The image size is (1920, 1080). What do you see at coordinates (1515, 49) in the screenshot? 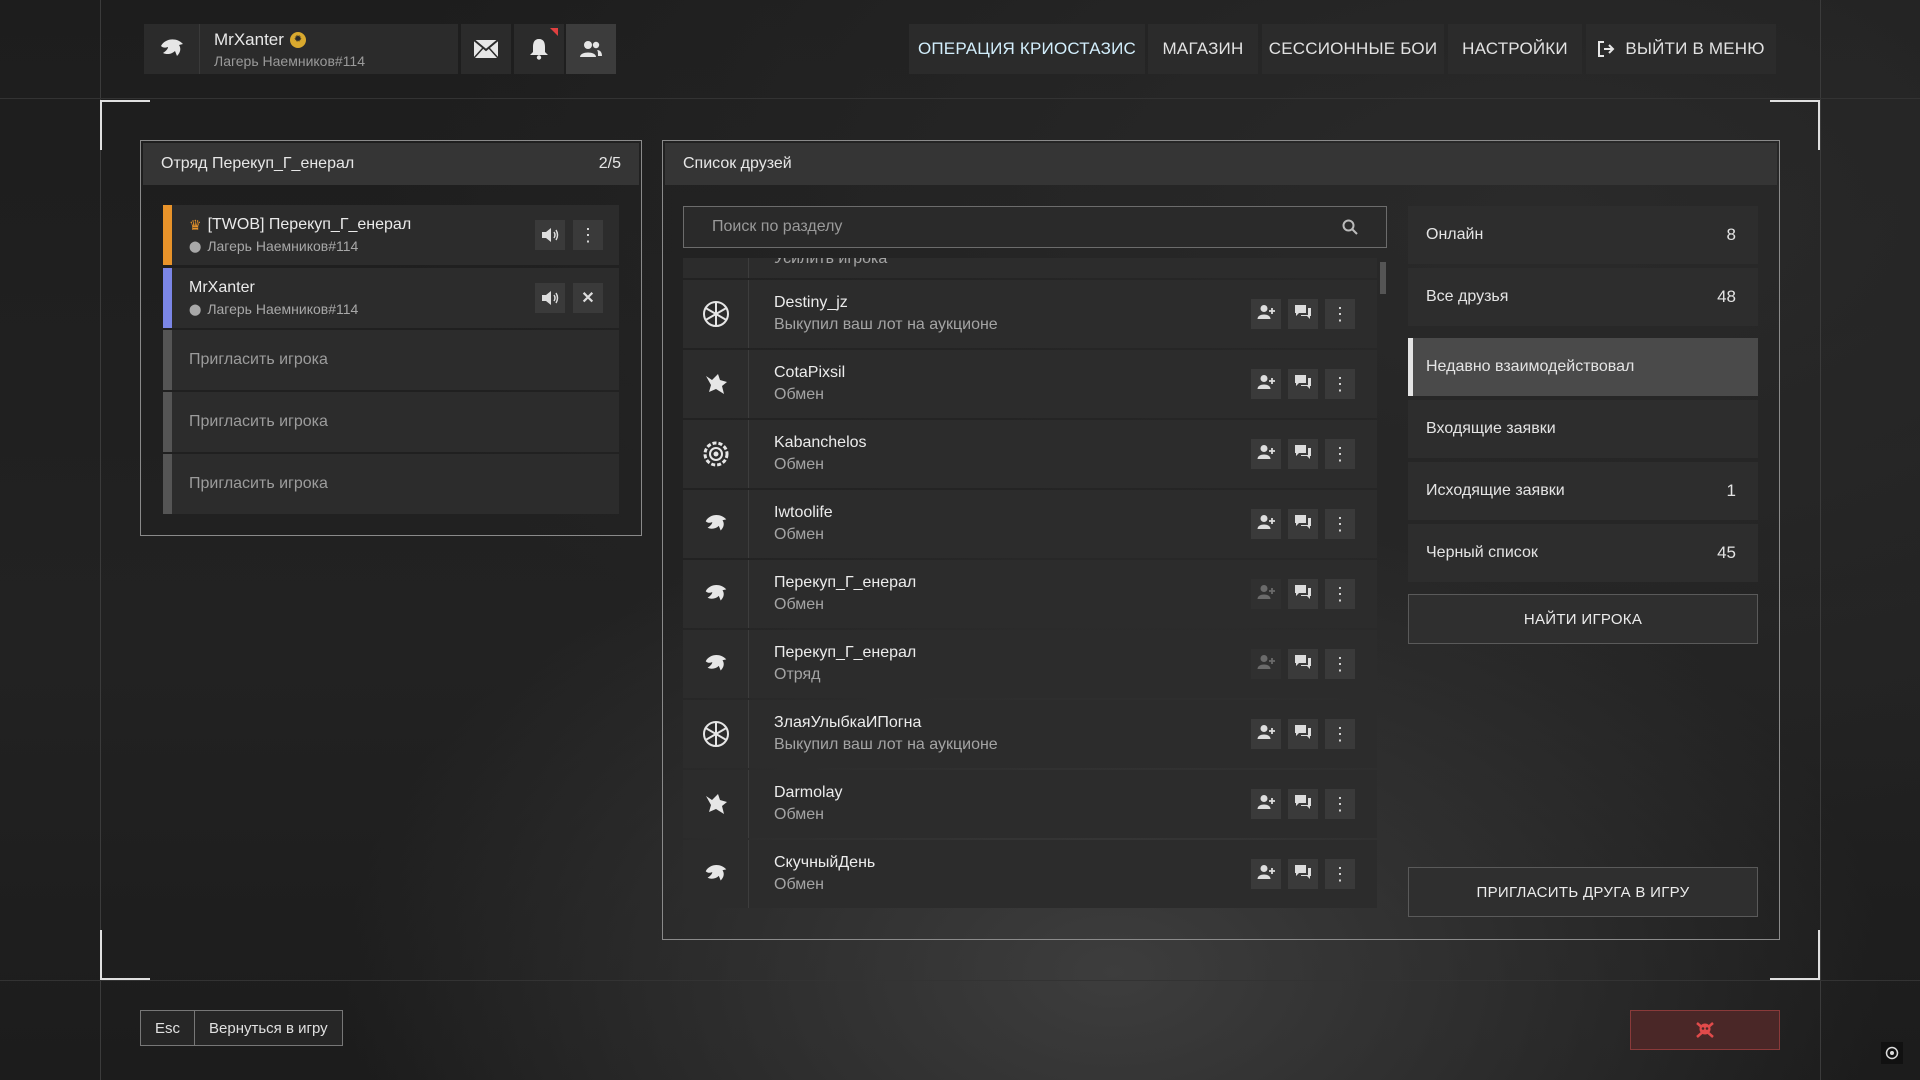
I see `nav-settings: НАСТРОЙКИ` at bounding box center [1515, 49].